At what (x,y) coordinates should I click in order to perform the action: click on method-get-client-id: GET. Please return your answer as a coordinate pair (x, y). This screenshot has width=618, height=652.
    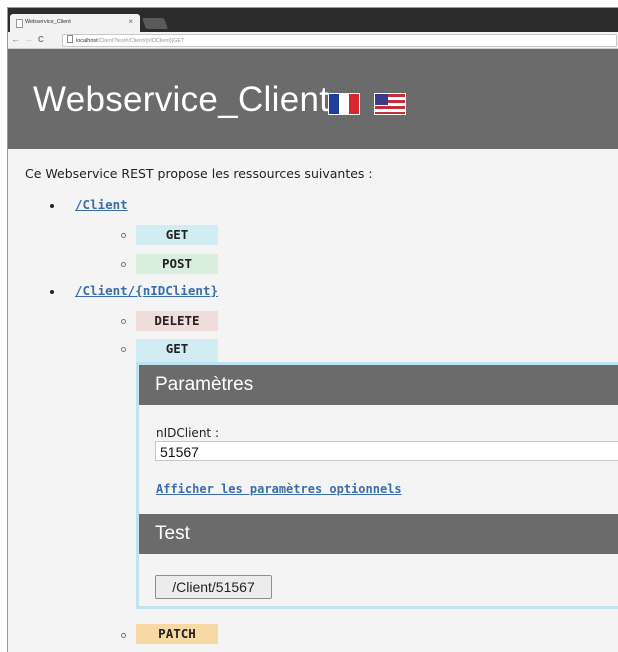
    Looking at the image, I should click on (177, 350).